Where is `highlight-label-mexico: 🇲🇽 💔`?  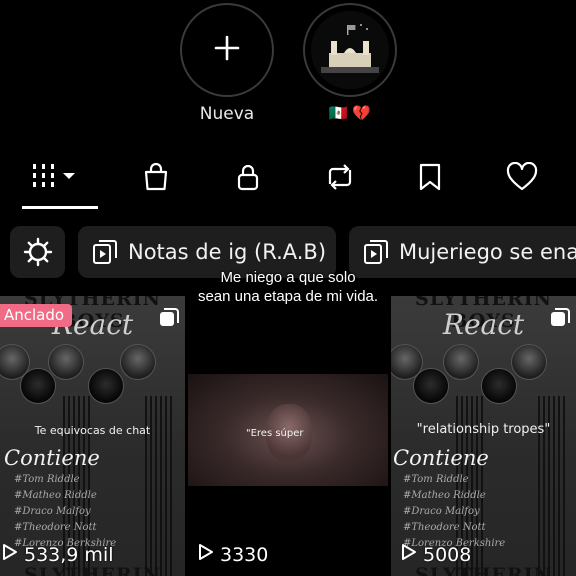
highlight-label-mexico: 🇲🇽 💔 is located at coordinates (350, 113).